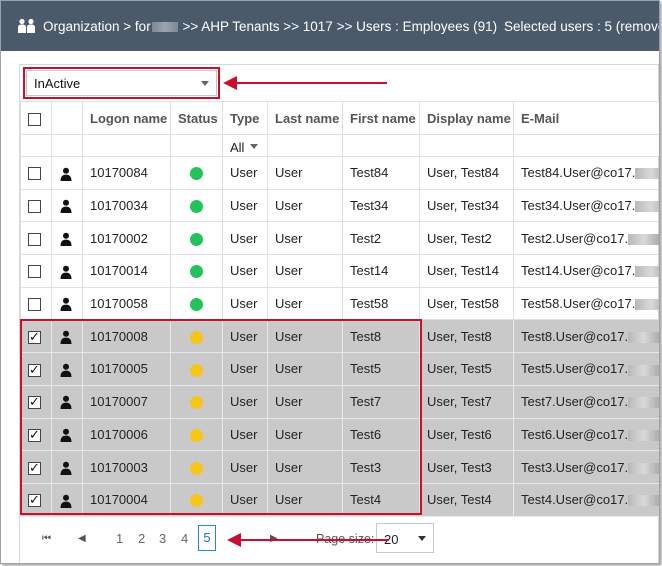 The width and height of the screenshot is (662, 566). What do you see at coordinates (466, 434) in the screenshot?
I see `display-name-cell: User, Test6` at bounding box center [466, 434].